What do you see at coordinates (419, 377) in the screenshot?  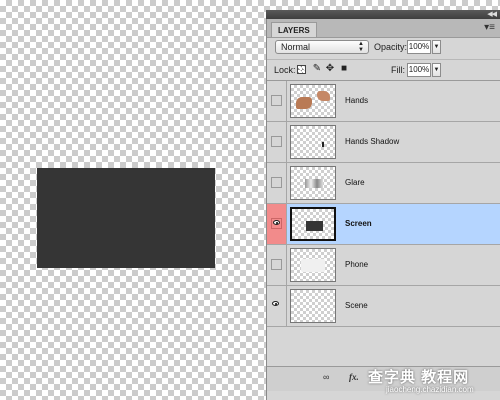 I see `watermark-logo: 查字典 教程网` at bounding box center [419, 377].